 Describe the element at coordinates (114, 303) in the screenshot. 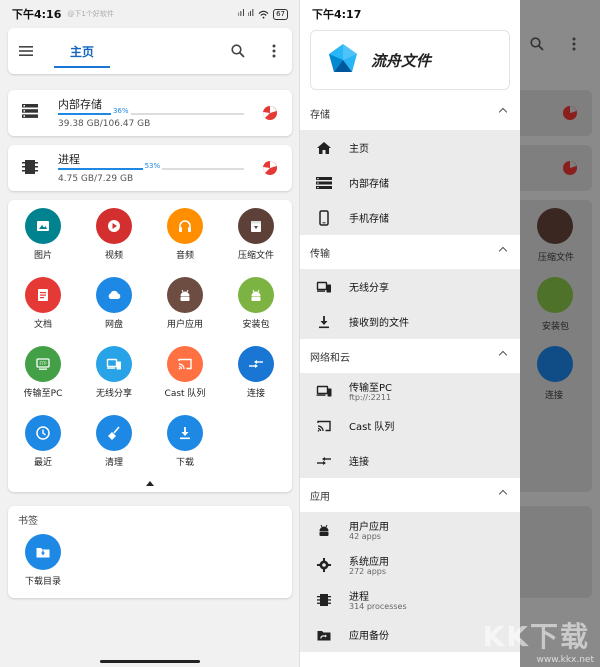

I see `category-cloud: 网盘` at that location.